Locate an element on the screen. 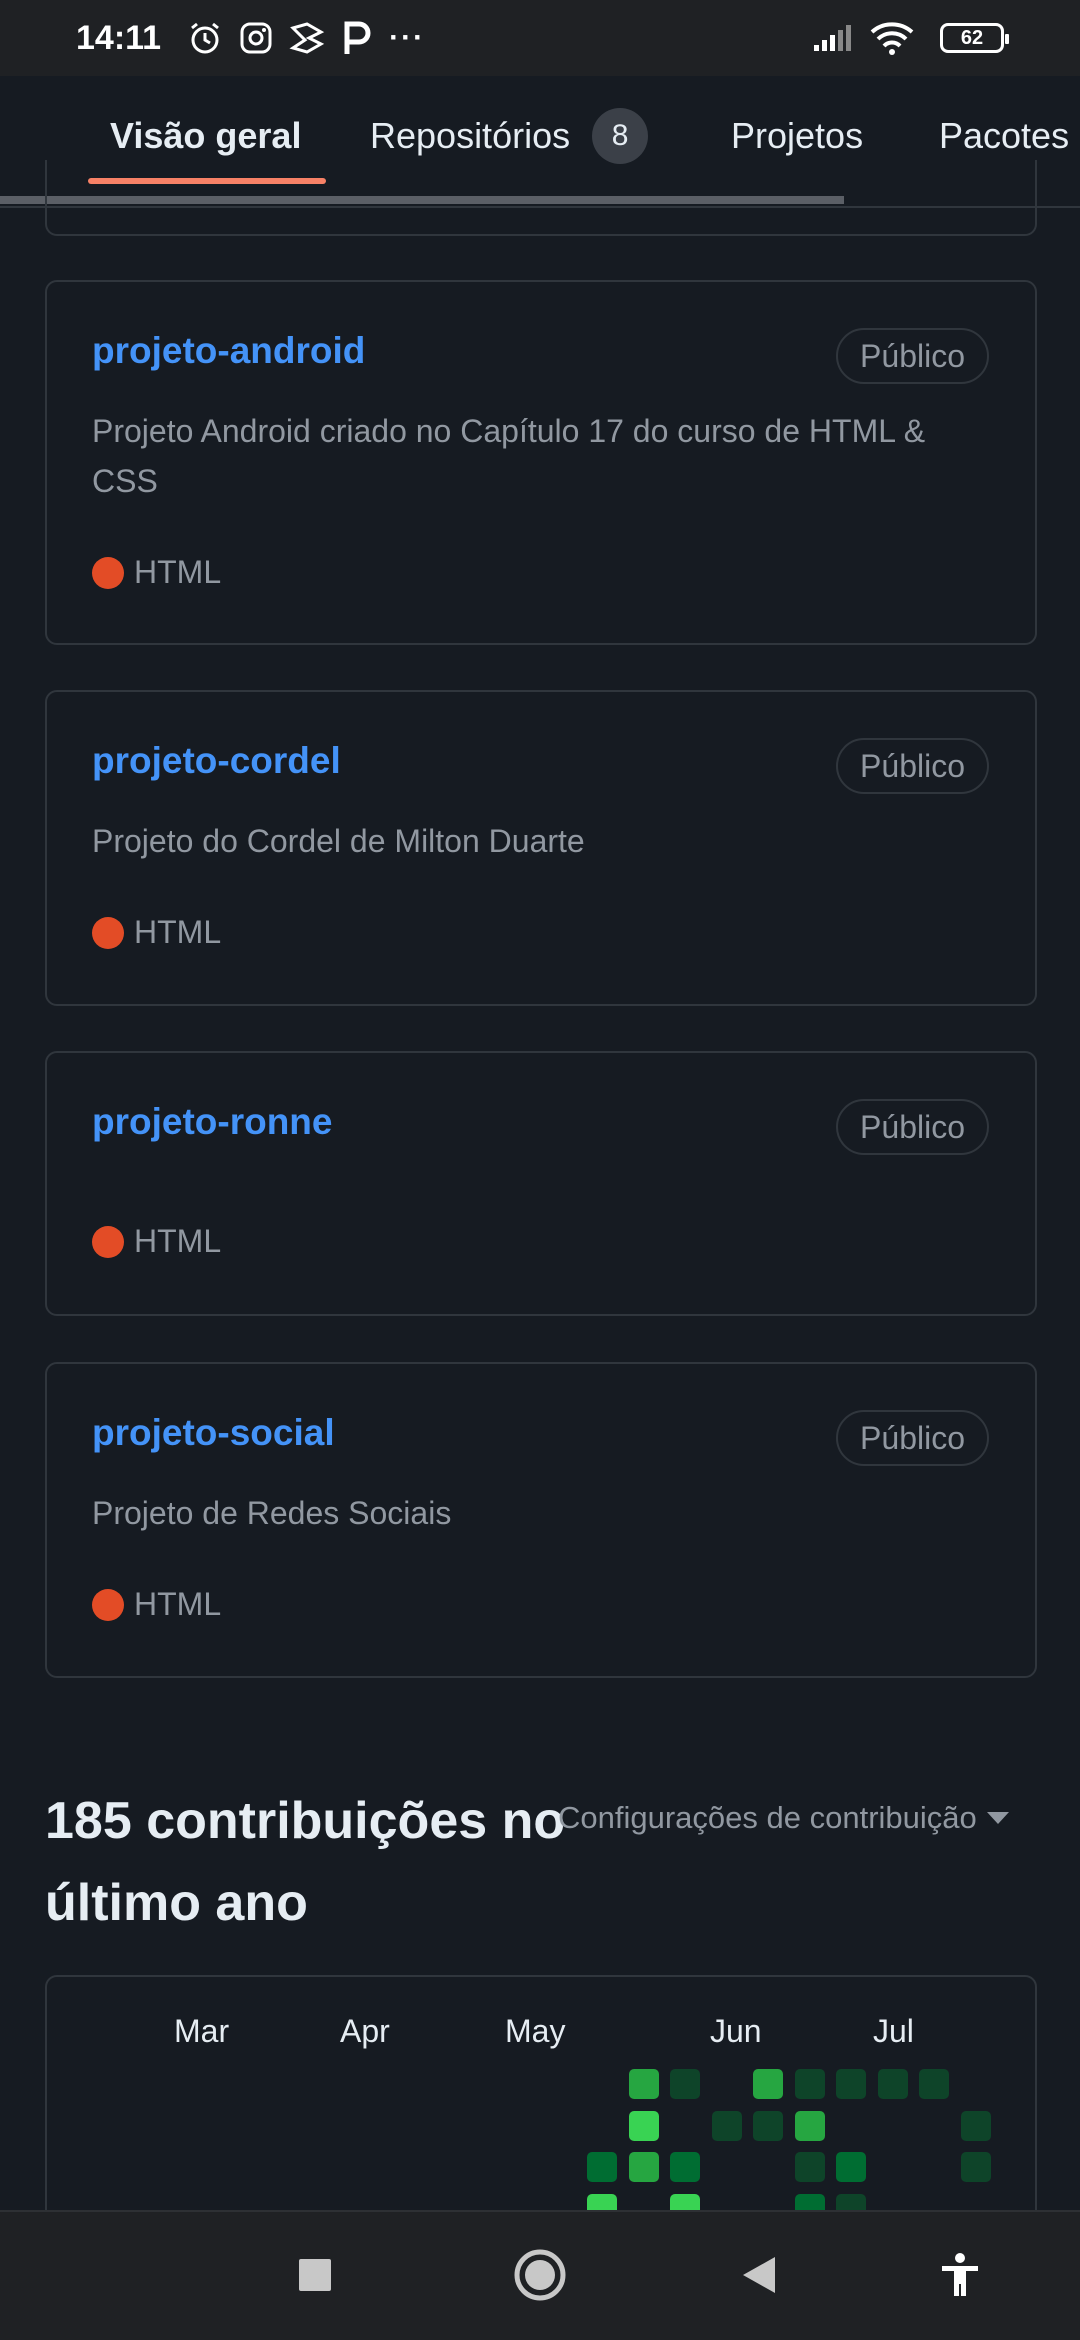 This screenshot has height=2340, width=1080. navigation-bar is located at coordinates (540, 2275).